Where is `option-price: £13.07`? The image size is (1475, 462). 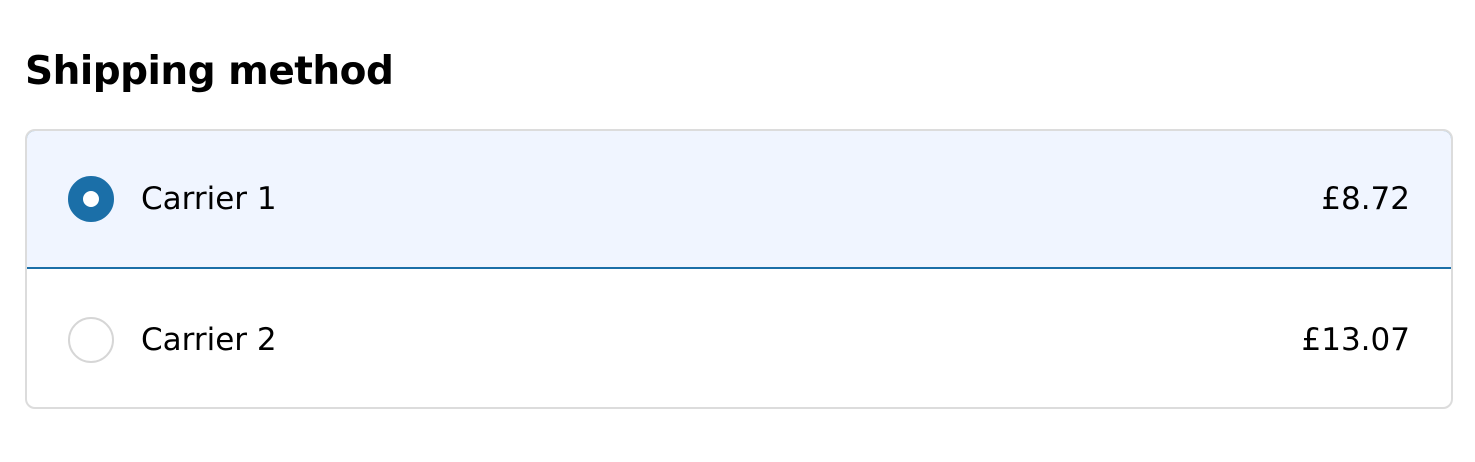
option-price: £13.07 is located at coordinates (1355, 340).